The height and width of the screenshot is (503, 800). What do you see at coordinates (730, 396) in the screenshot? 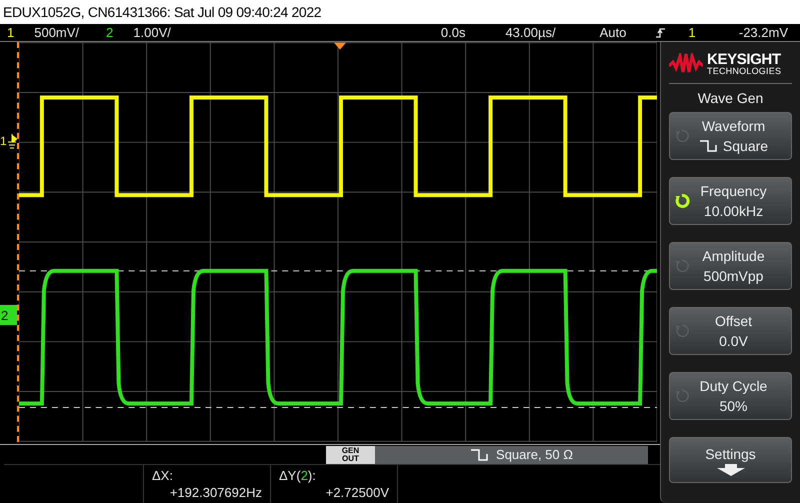
I see `softkey: Duty Cycle 50%` at bounding box center [730, 396].